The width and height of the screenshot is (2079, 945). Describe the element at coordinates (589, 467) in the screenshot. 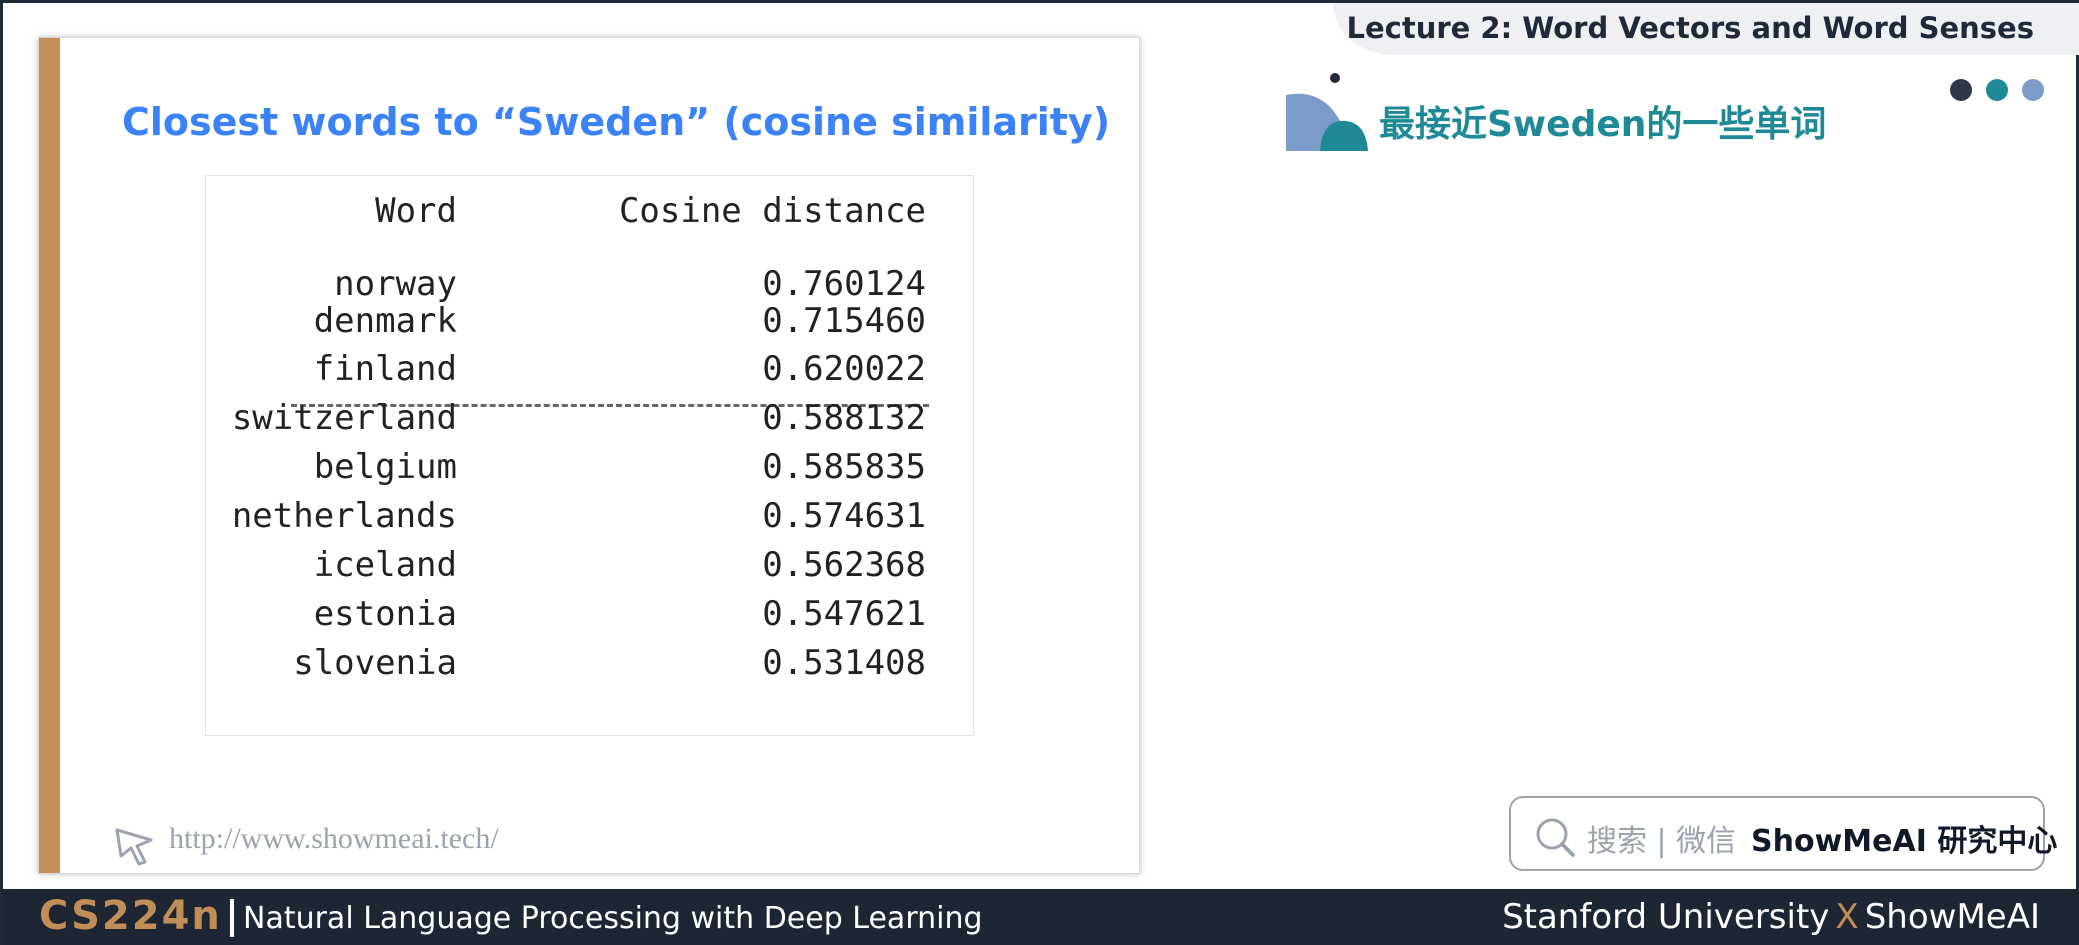

I see `table-row: belgium 0.585835` at that location.